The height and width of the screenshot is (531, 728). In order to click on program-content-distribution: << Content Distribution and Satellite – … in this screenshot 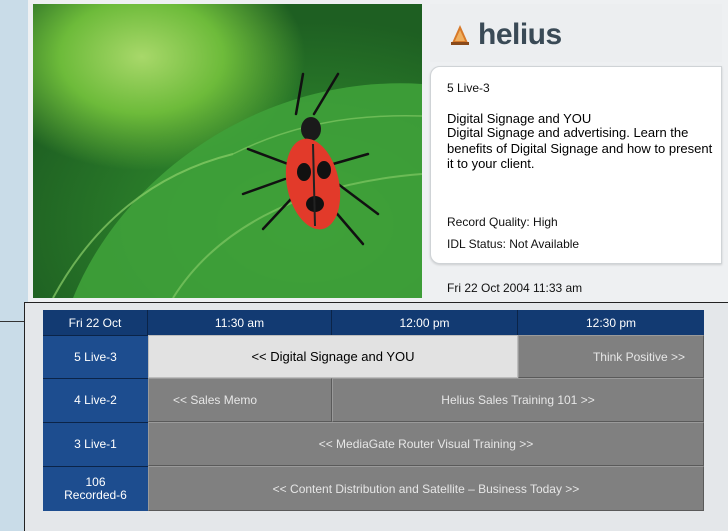, I will do `click(426, 488)`.